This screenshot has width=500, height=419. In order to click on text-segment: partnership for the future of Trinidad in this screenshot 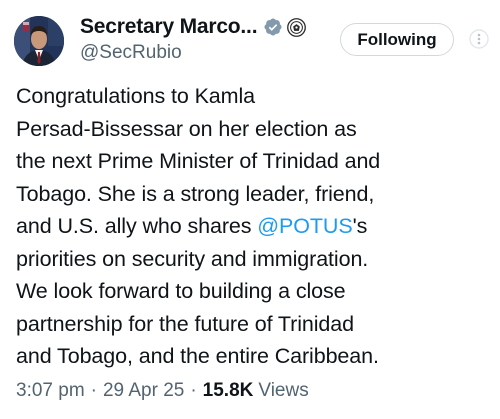, I will do `click(185, 323)`.